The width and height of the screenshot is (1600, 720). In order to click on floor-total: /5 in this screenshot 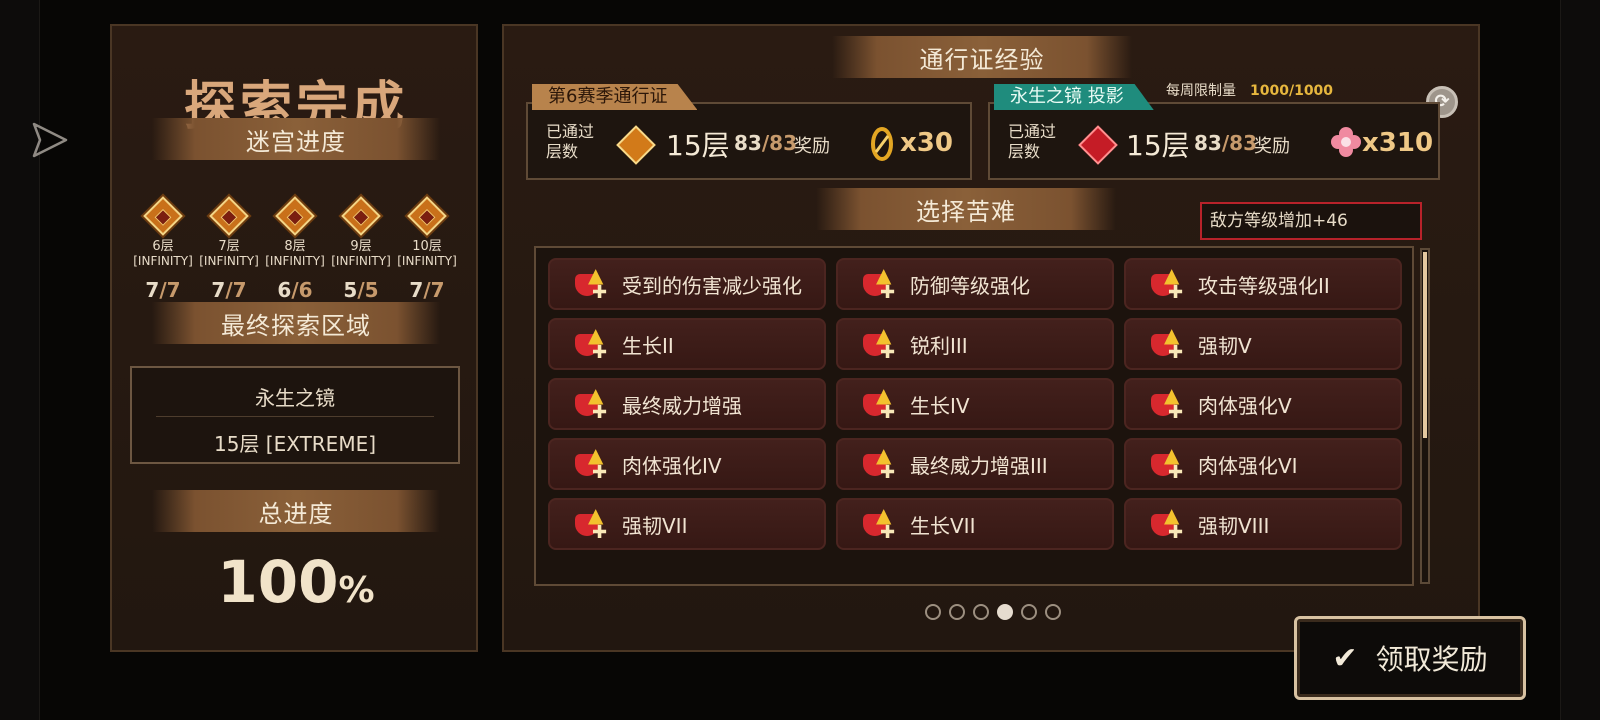, I will do `click(368, 290)`.